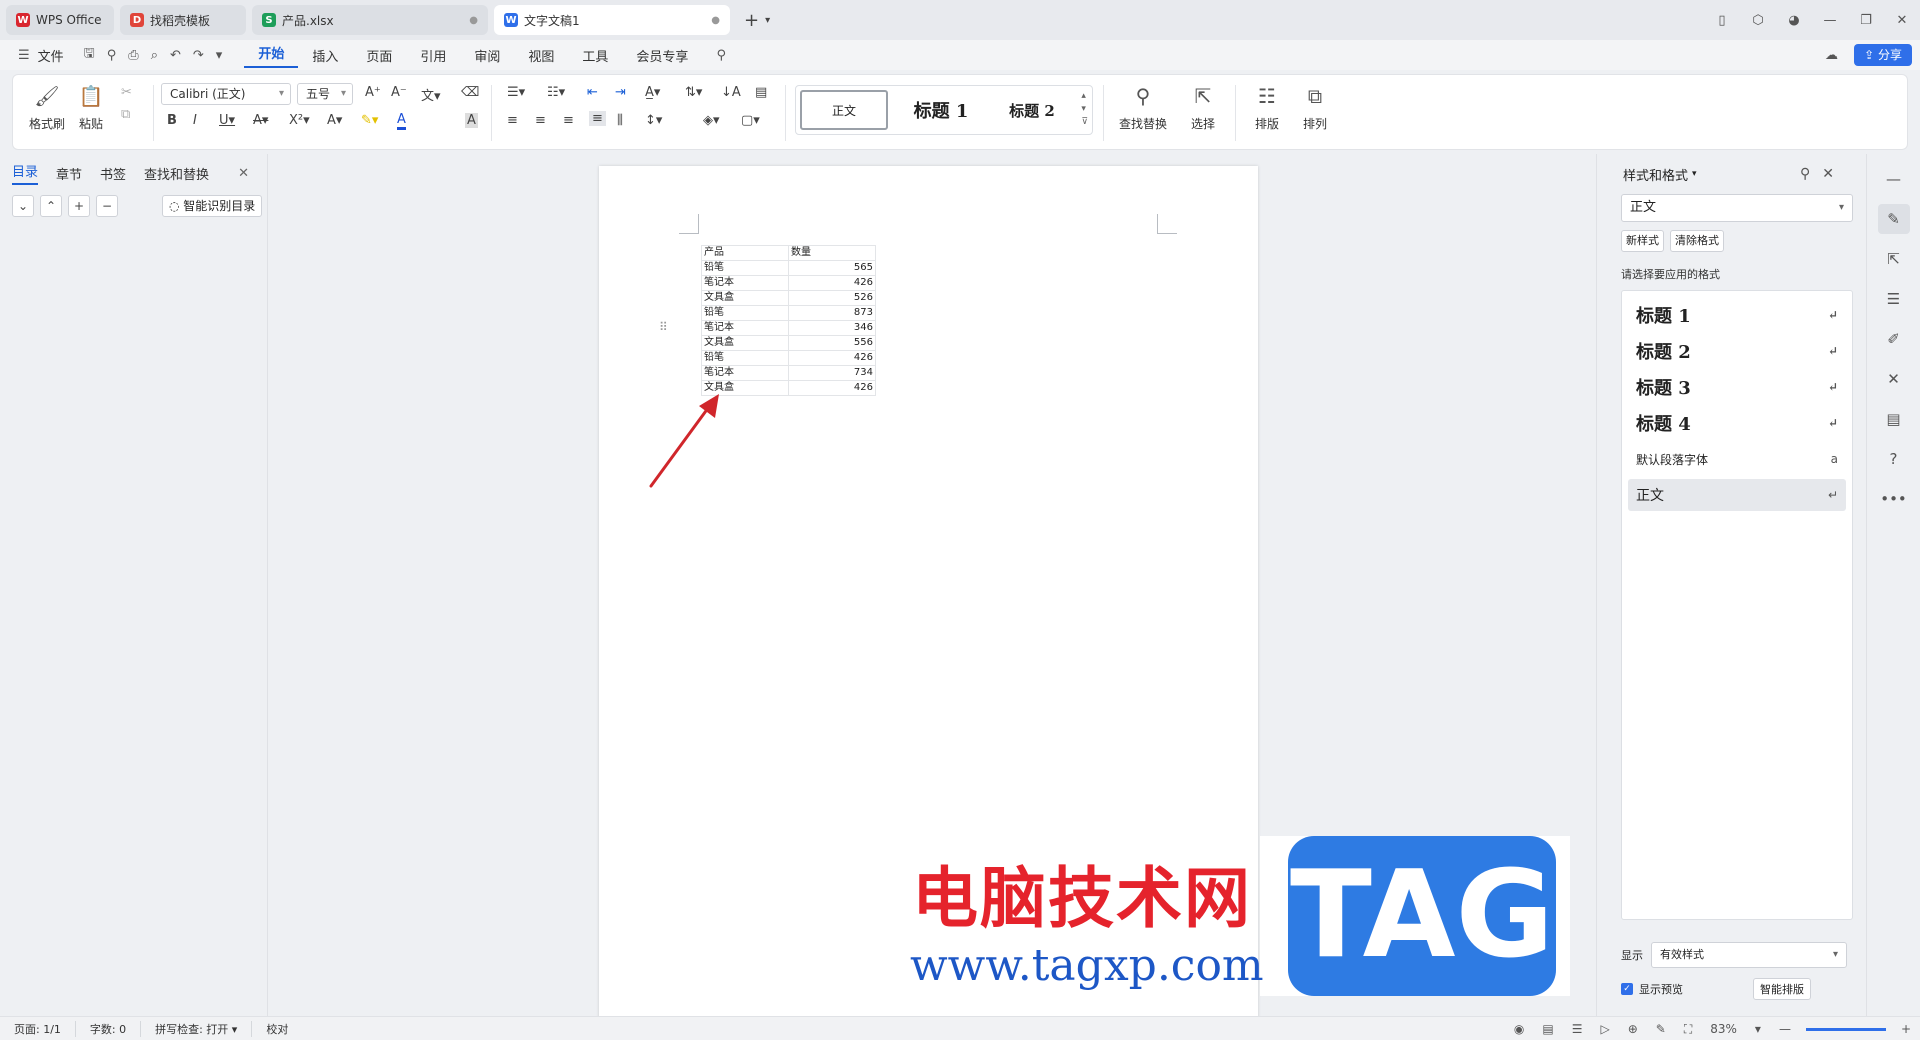  I want to click on redo-icon: ↷, so click(198, 55).